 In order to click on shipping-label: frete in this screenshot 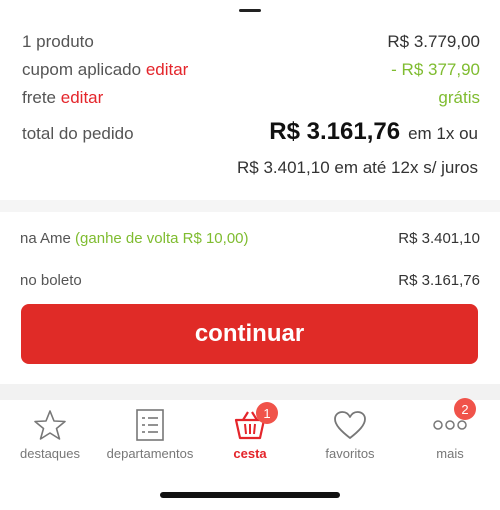, I will do `click(39, 97)`.